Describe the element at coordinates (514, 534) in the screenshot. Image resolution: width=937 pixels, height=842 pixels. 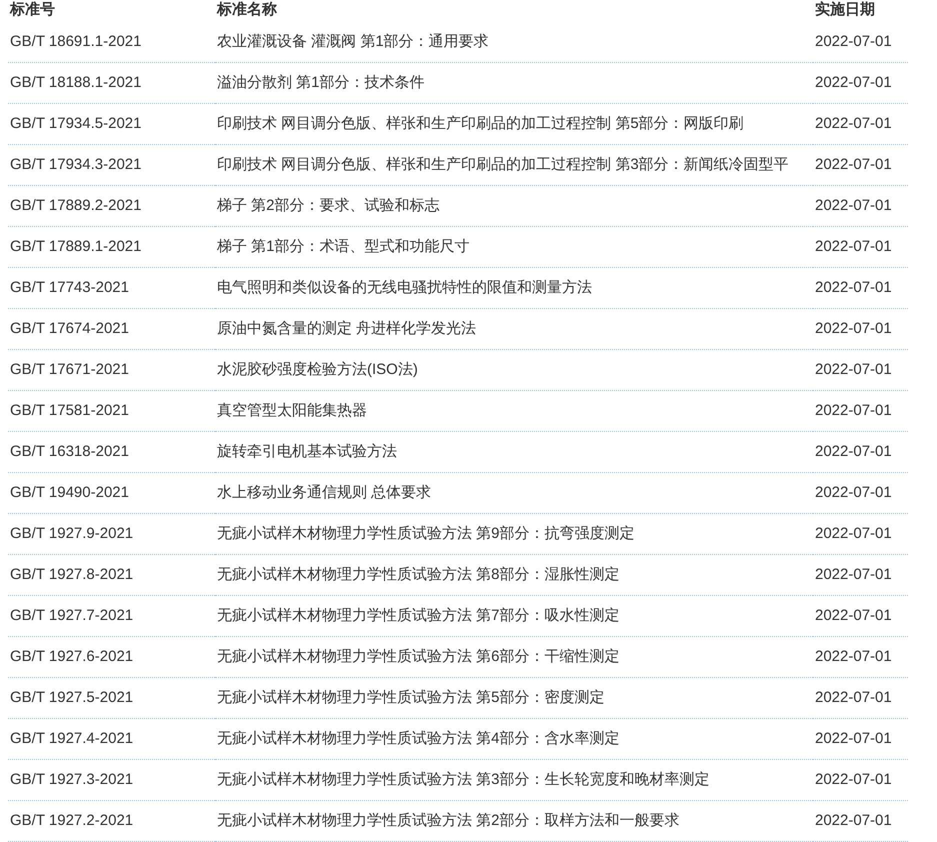
I see `table-cell: 无疵小试样木材物理力学性质试验方法 第9部分：抗弯强度测定` at that location.